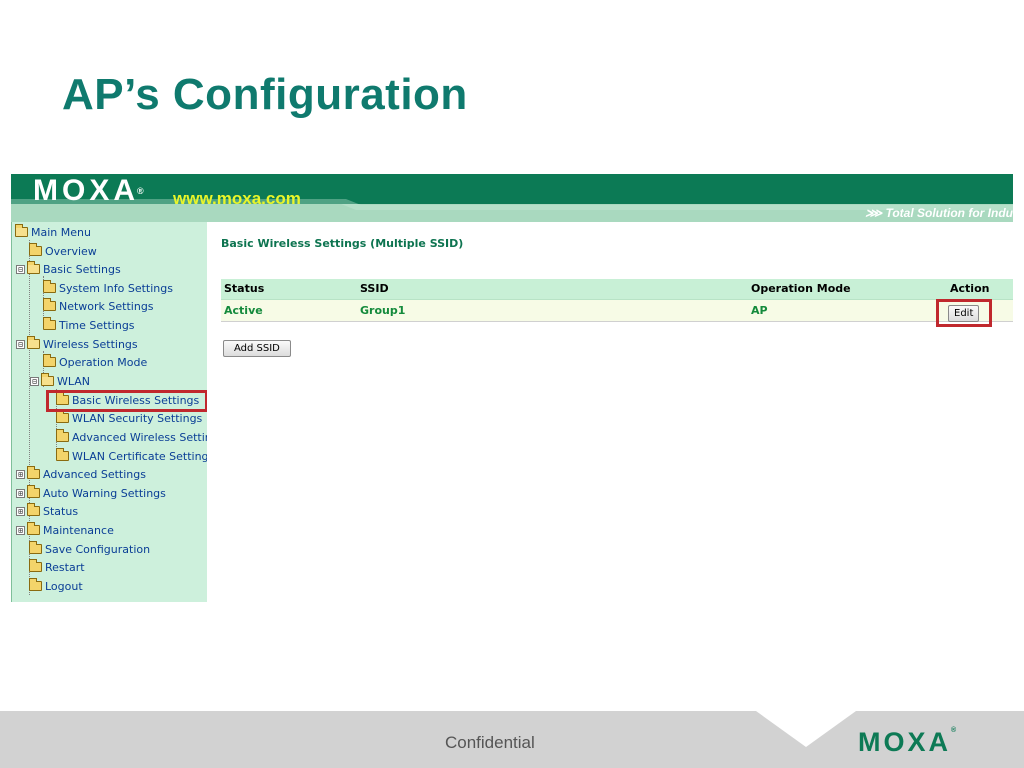 The image size is (1024, 768). I want to click on section-title: Basic Wireless Settings (Multiple SSID), so click(342, 243).